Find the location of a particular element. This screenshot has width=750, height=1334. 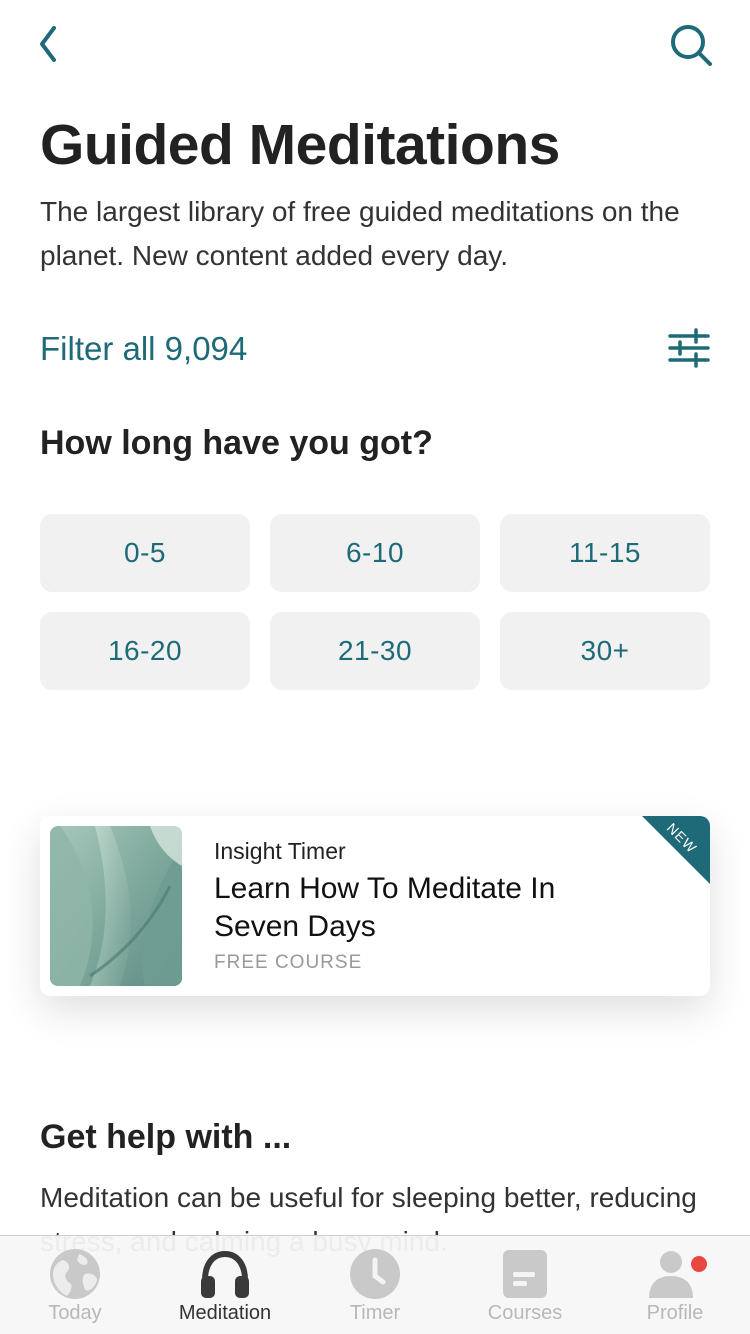

page-title: Guided Meditations is located at coordinates (300, 145).